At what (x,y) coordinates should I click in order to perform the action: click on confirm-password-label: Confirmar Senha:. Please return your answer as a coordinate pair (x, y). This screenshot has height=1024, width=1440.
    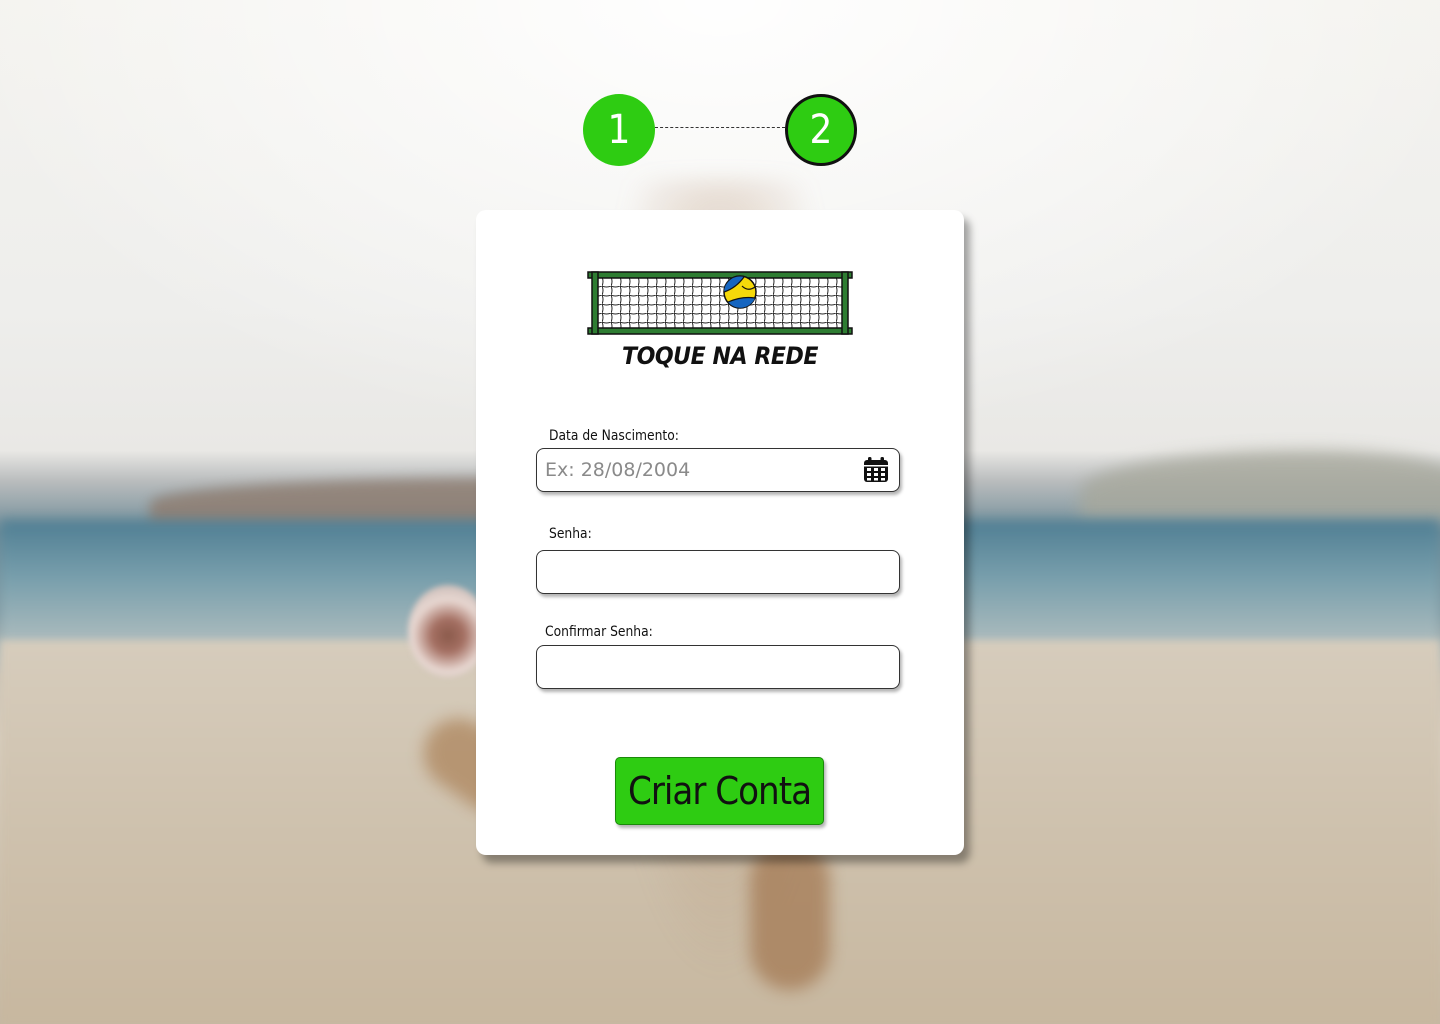
    Looking at the image, I should click on (599, 632).